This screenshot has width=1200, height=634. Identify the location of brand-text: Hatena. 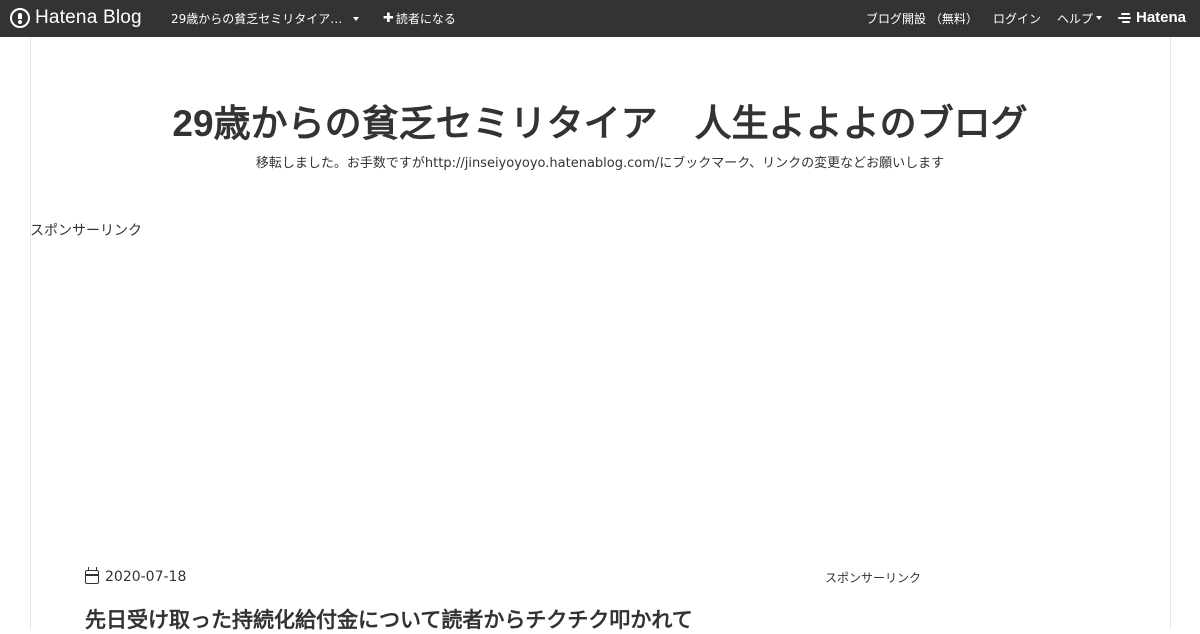
(1161, 17).